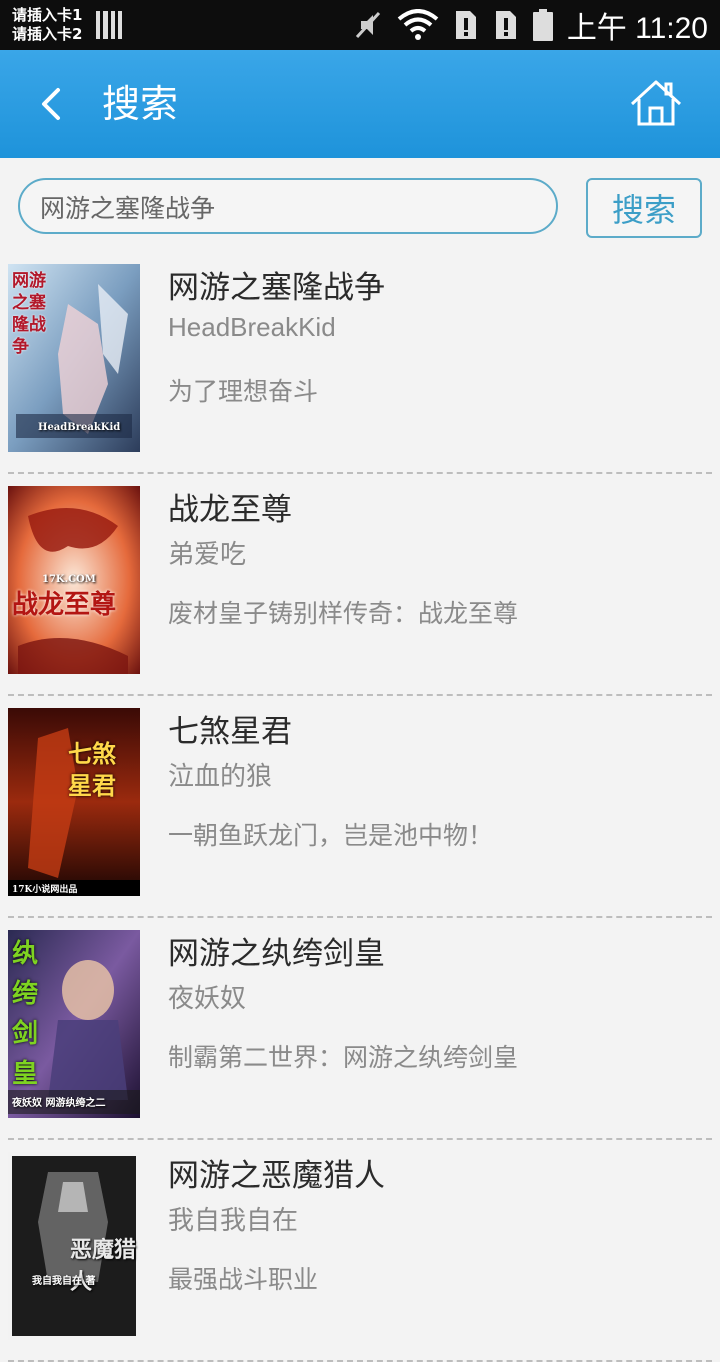 The image size is (720, 1362). I want to click on sim2-label: 请插入卡2, so click(47, 34).